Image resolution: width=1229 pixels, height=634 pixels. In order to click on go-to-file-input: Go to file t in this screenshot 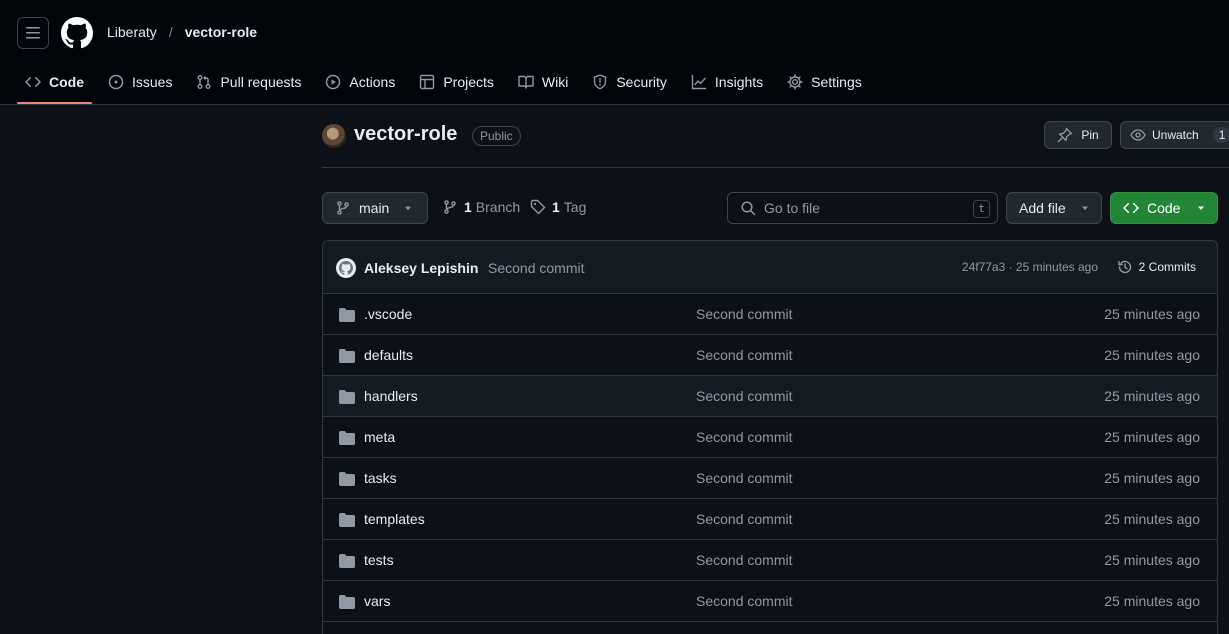, I will do `click(862, 208)`.